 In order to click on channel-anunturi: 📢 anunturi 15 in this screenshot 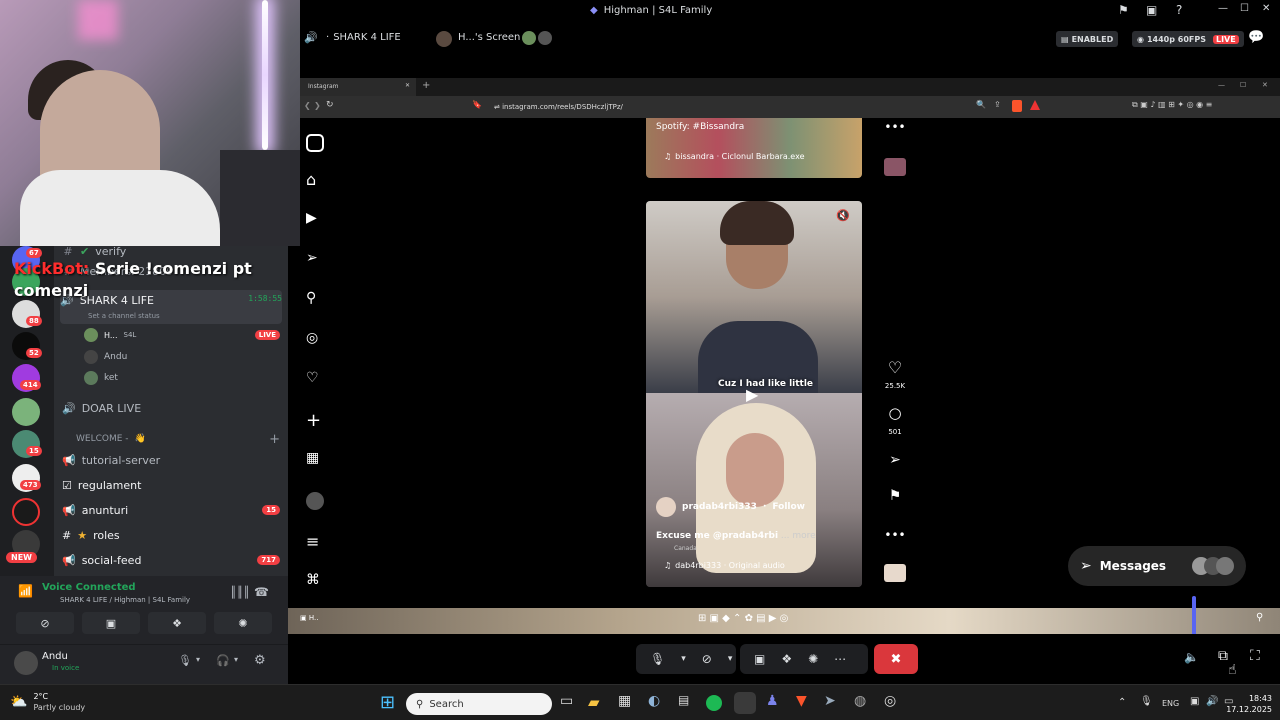, I will do `click(171, 510)`.